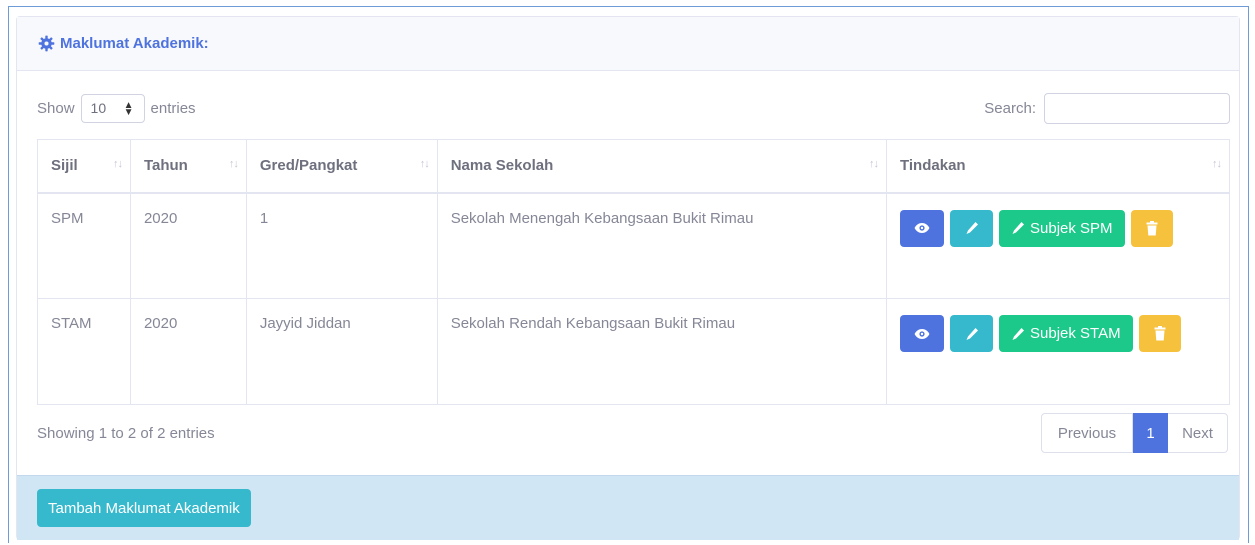 This screenshot has width=1255, height=545. I want to click on column-header-sekolah: Nama Sekolah ↑↓, so click(662, 166).